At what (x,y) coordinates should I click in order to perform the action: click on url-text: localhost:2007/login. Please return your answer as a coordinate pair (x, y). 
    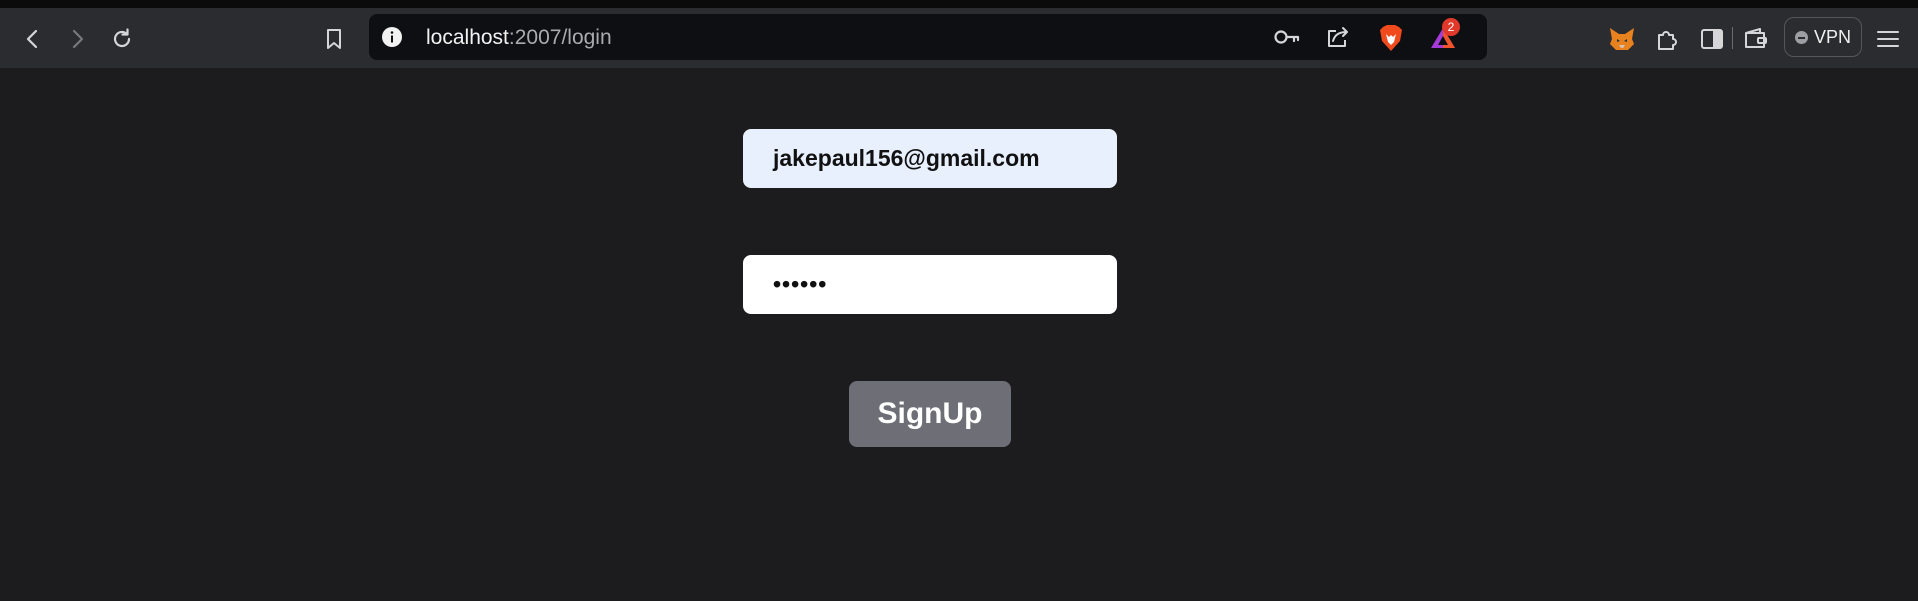
    Looking at the image, I should click on (519, 38).